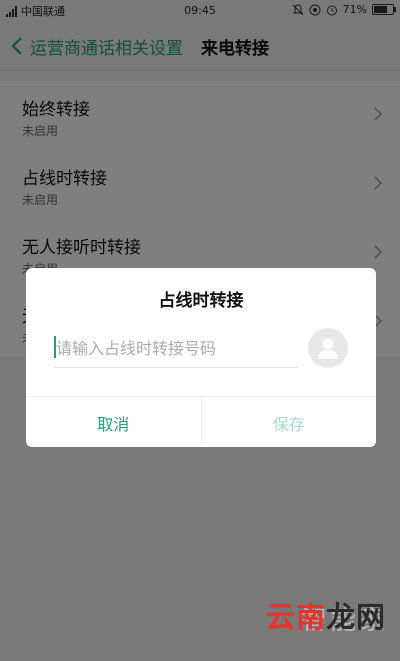 This screenshot has height=661, width=400. Describe the element at coordinates (295, 617) in the screenshot. I see `watermark-red-text: 云南` at that location.